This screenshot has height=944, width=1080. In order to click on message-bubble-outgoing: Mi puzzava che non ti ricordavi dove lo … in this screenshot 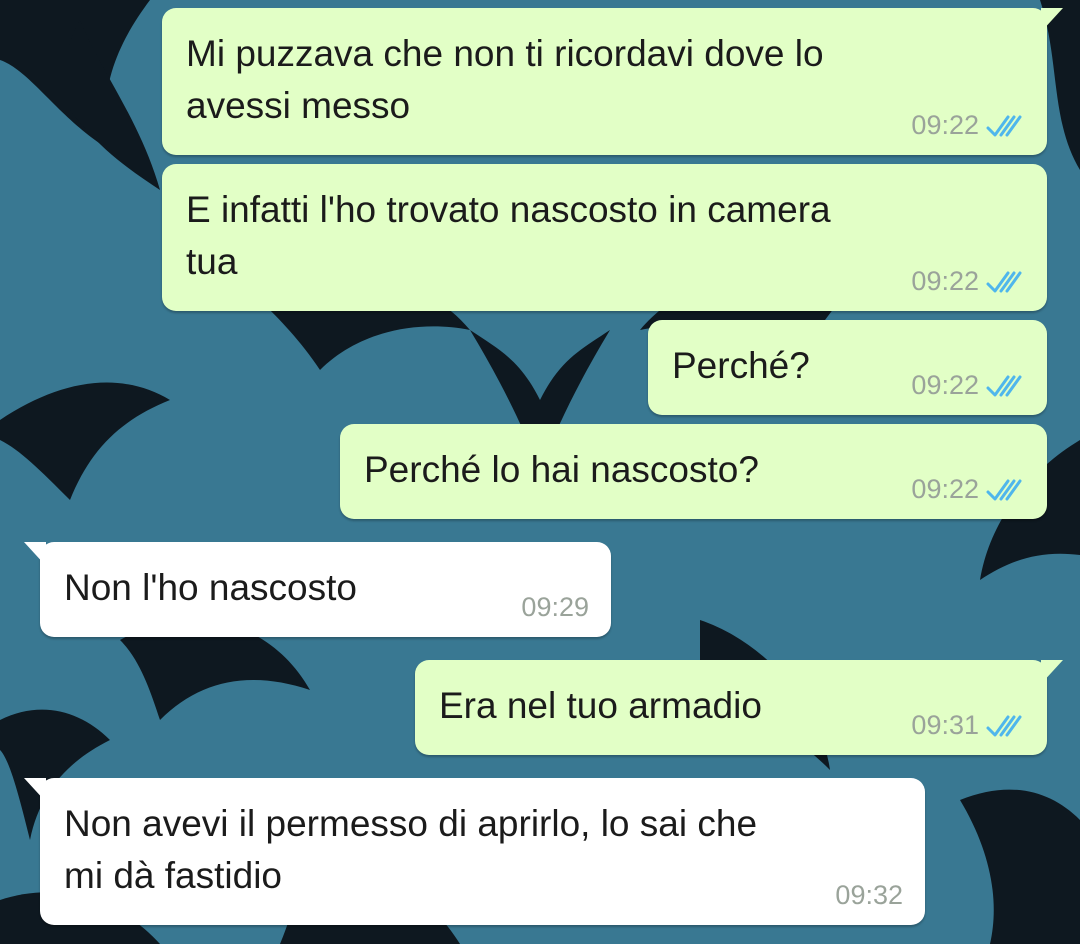, I will do `click(612, 81)`.